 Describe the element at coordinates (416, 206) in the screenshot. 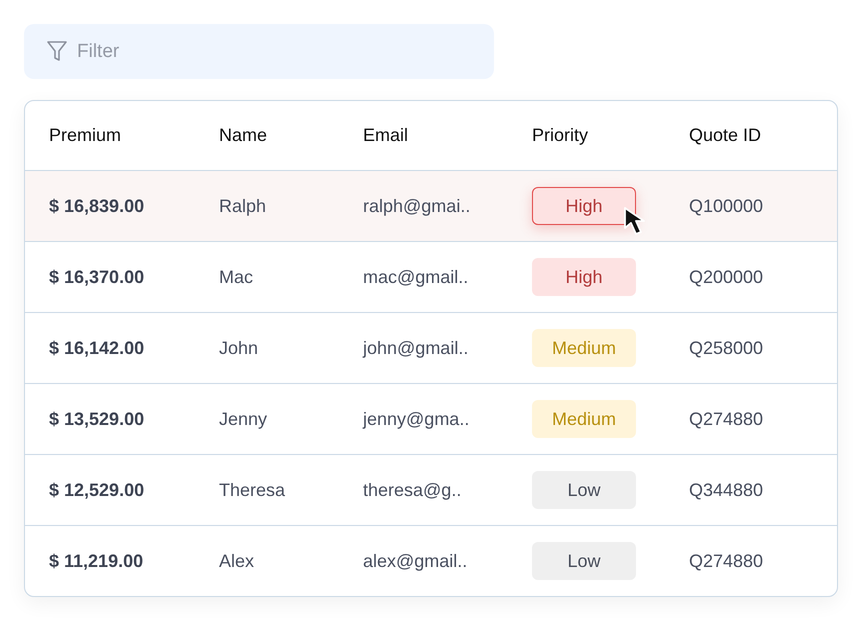

I see `table-cell: ralph@gmai..` at that location.